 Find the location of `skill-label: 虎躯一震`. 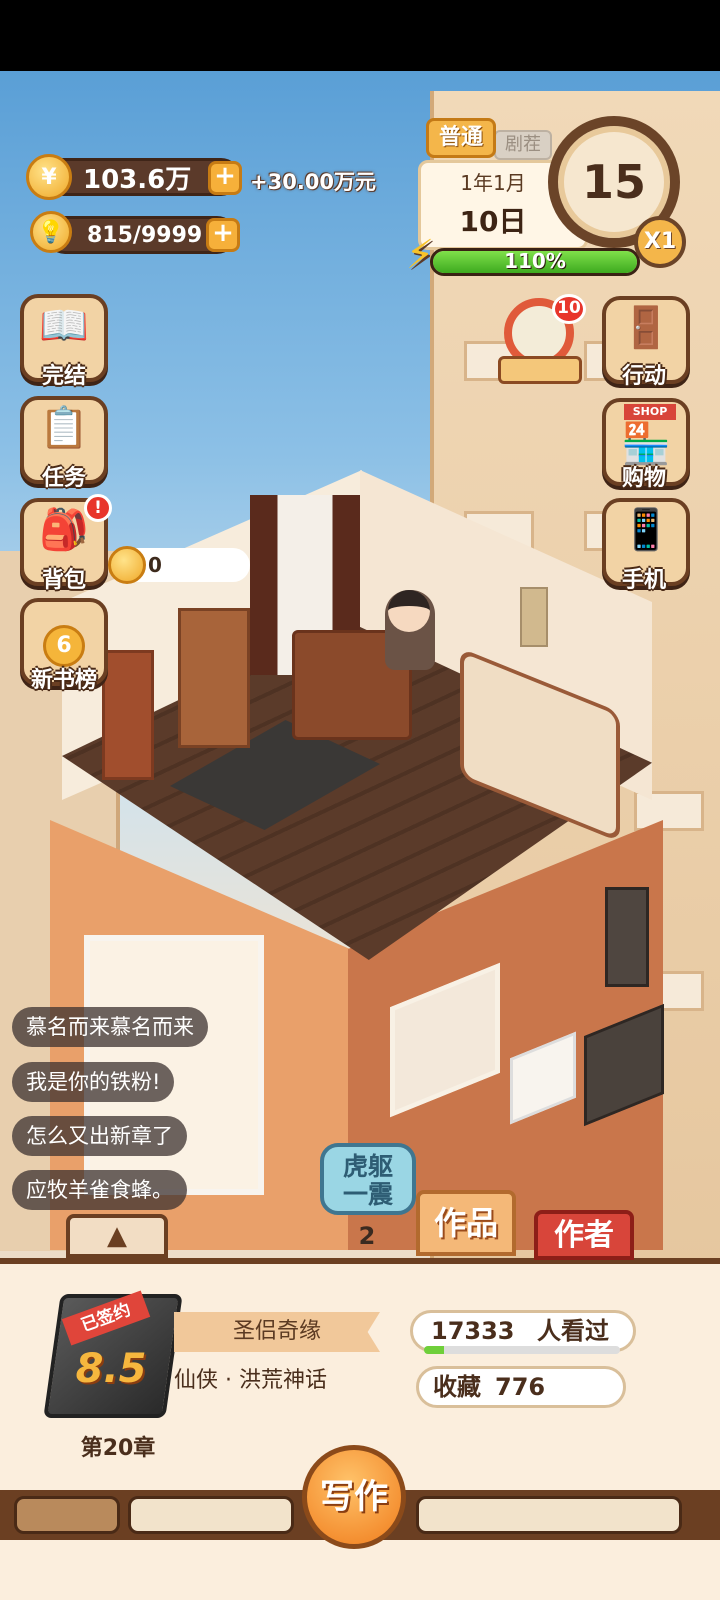

skill-label: 虎躯一震 is located at coordinates (367, 1180).